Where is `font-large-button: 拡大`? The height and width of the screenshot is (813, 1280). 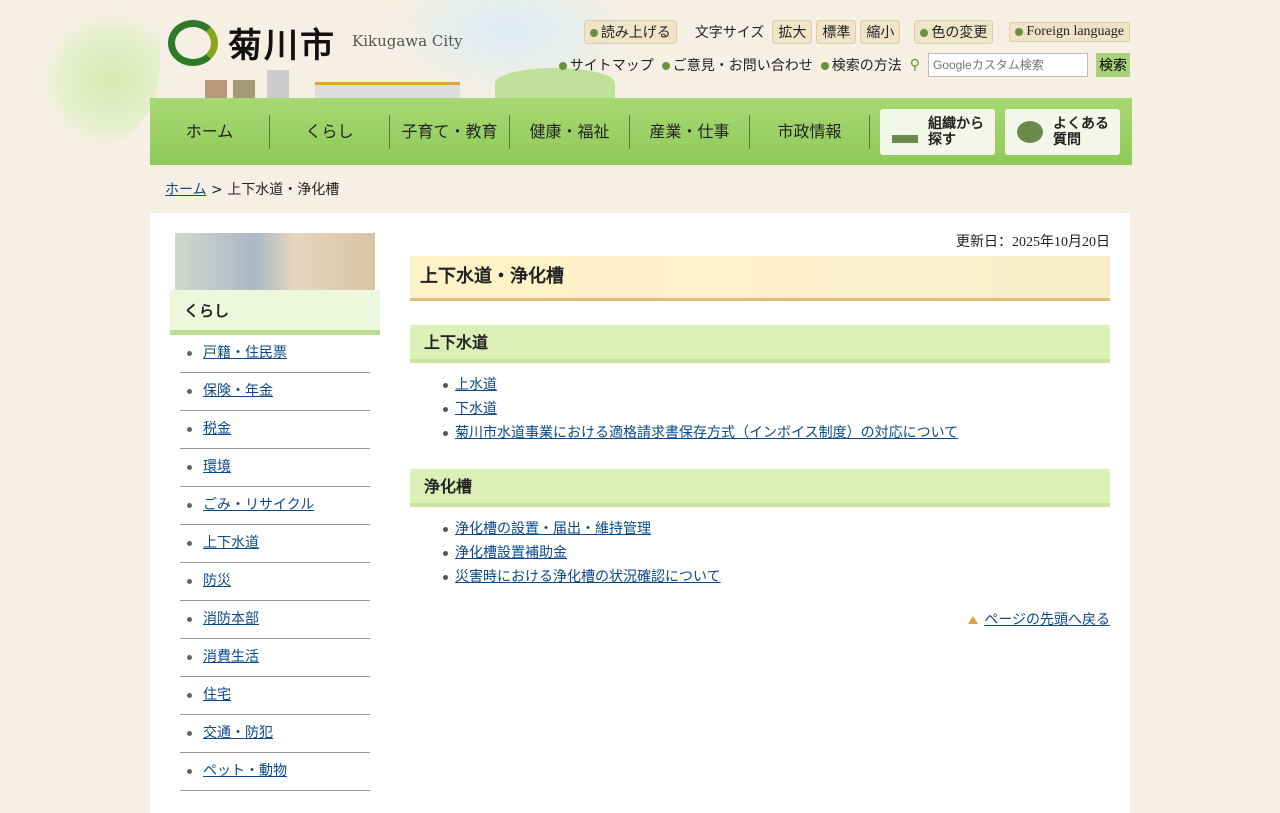
font-large-button: 拡大 is located at coordinates (792, 32).